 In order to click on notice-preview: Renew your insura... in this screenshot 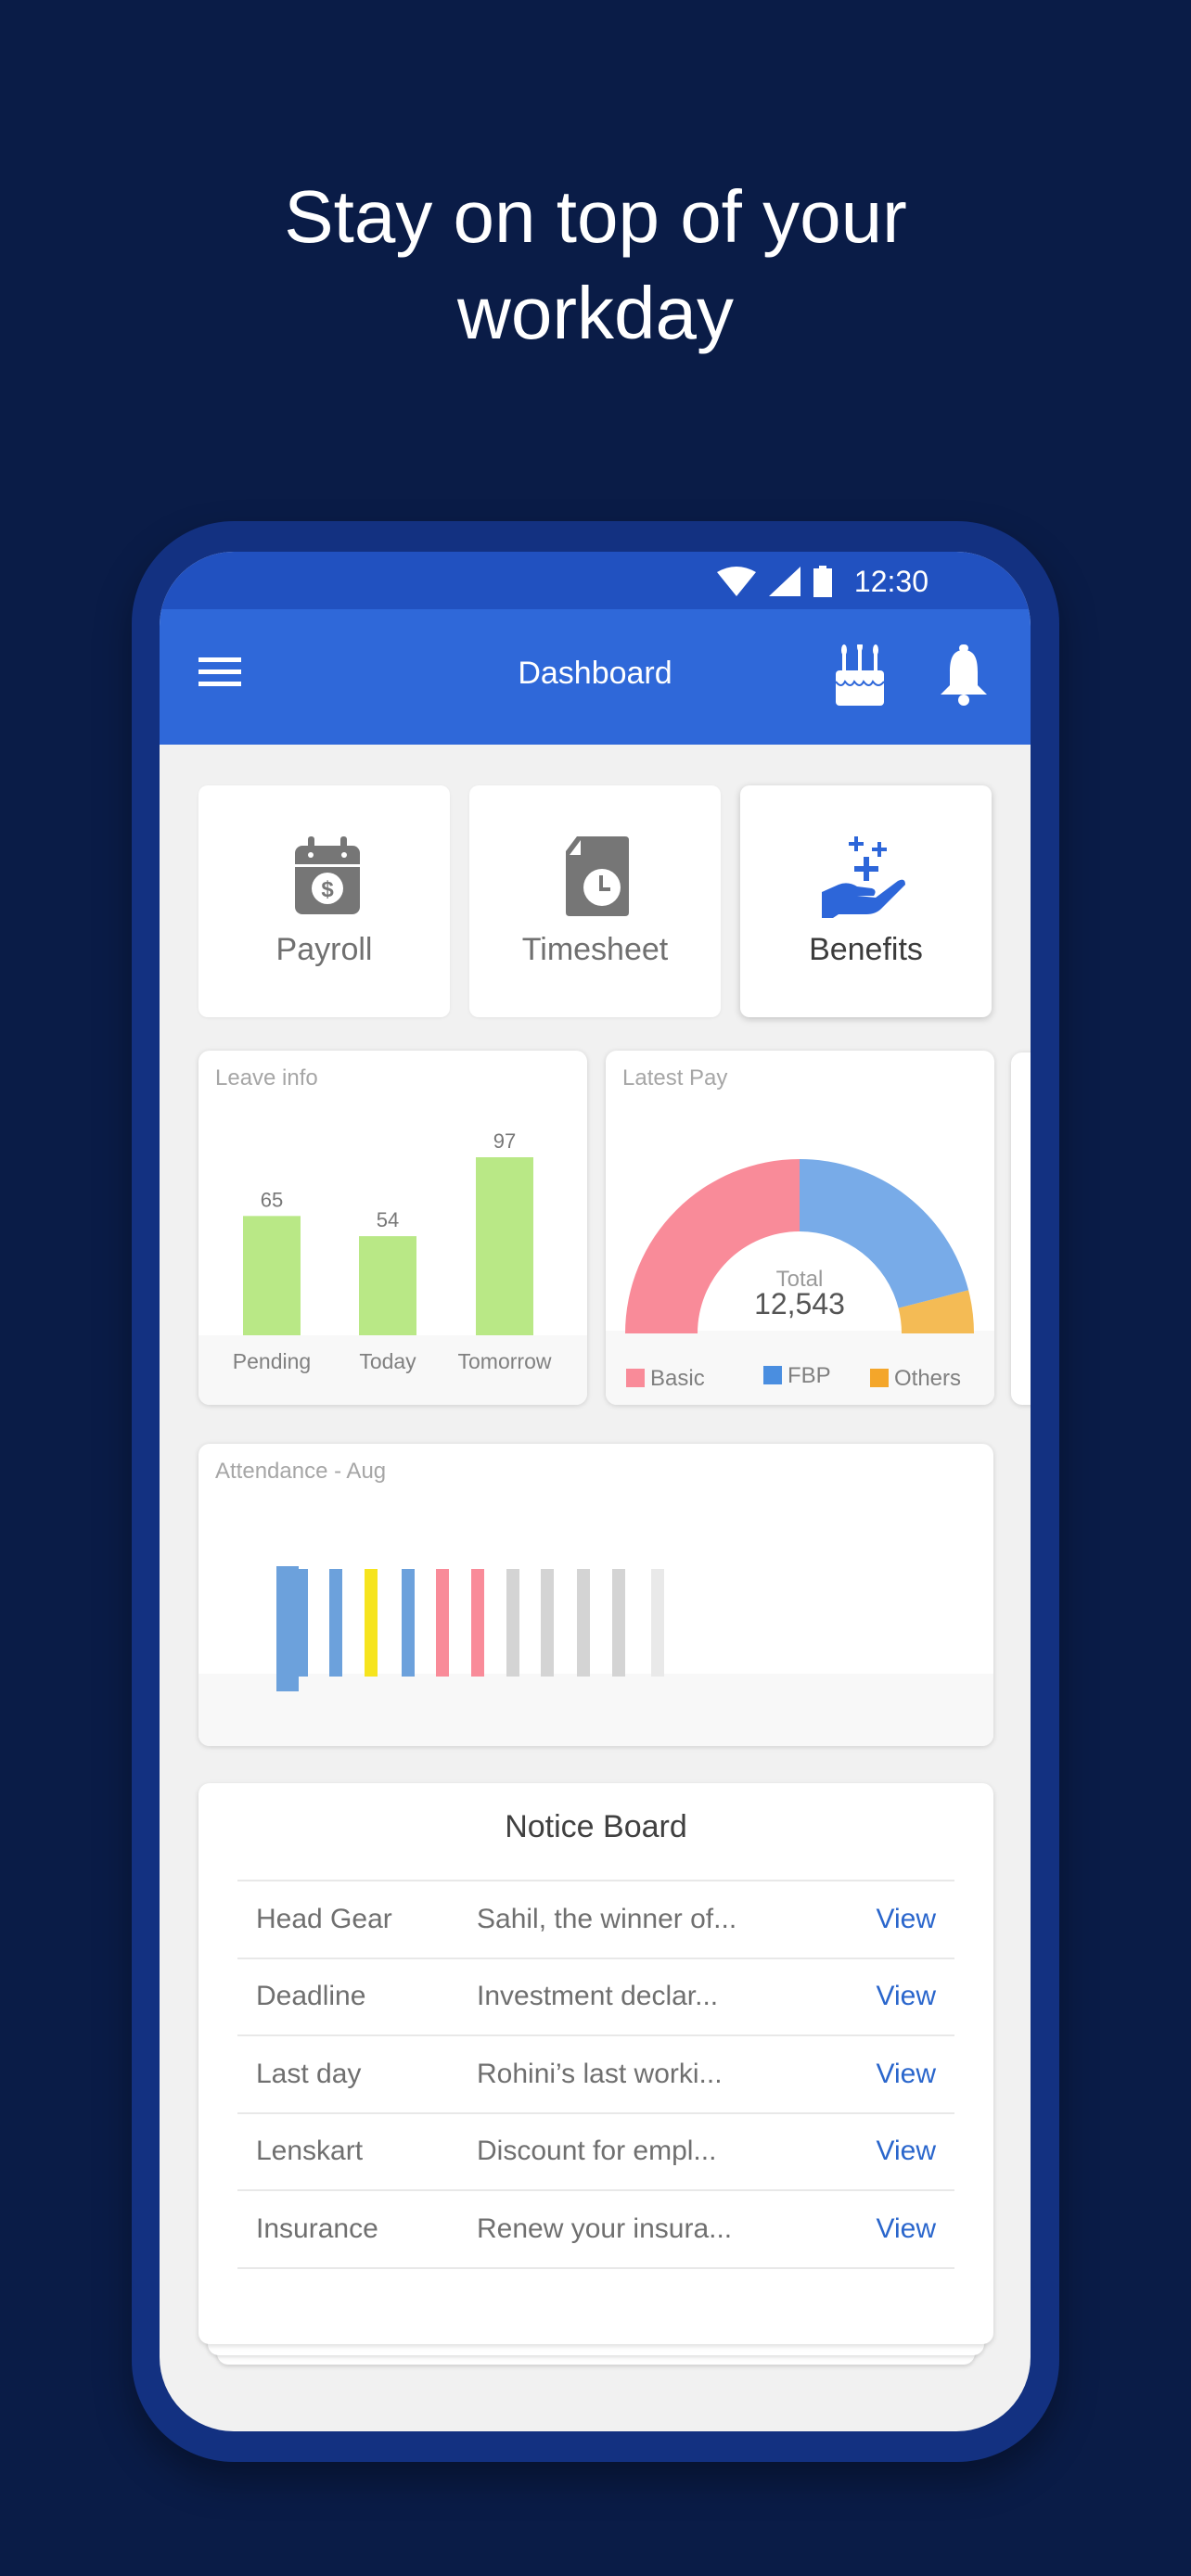, I will do `click(605, 2228)`.